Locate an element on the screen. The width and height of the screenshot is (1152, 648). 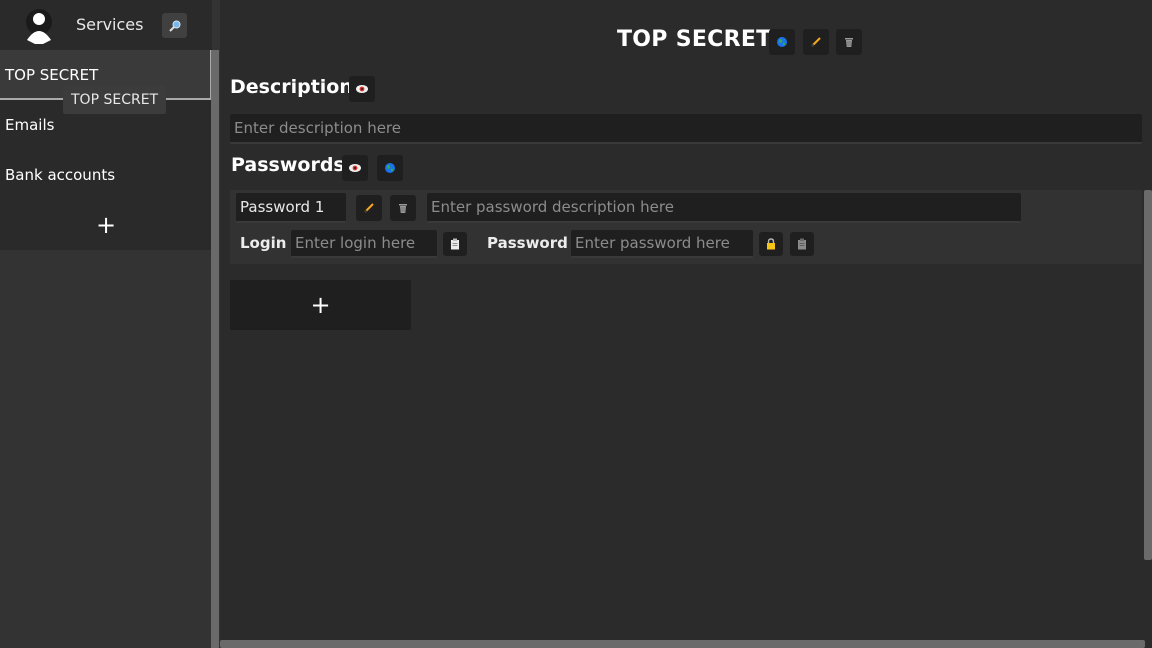
lock-icon is located at coordinates (771, 244).